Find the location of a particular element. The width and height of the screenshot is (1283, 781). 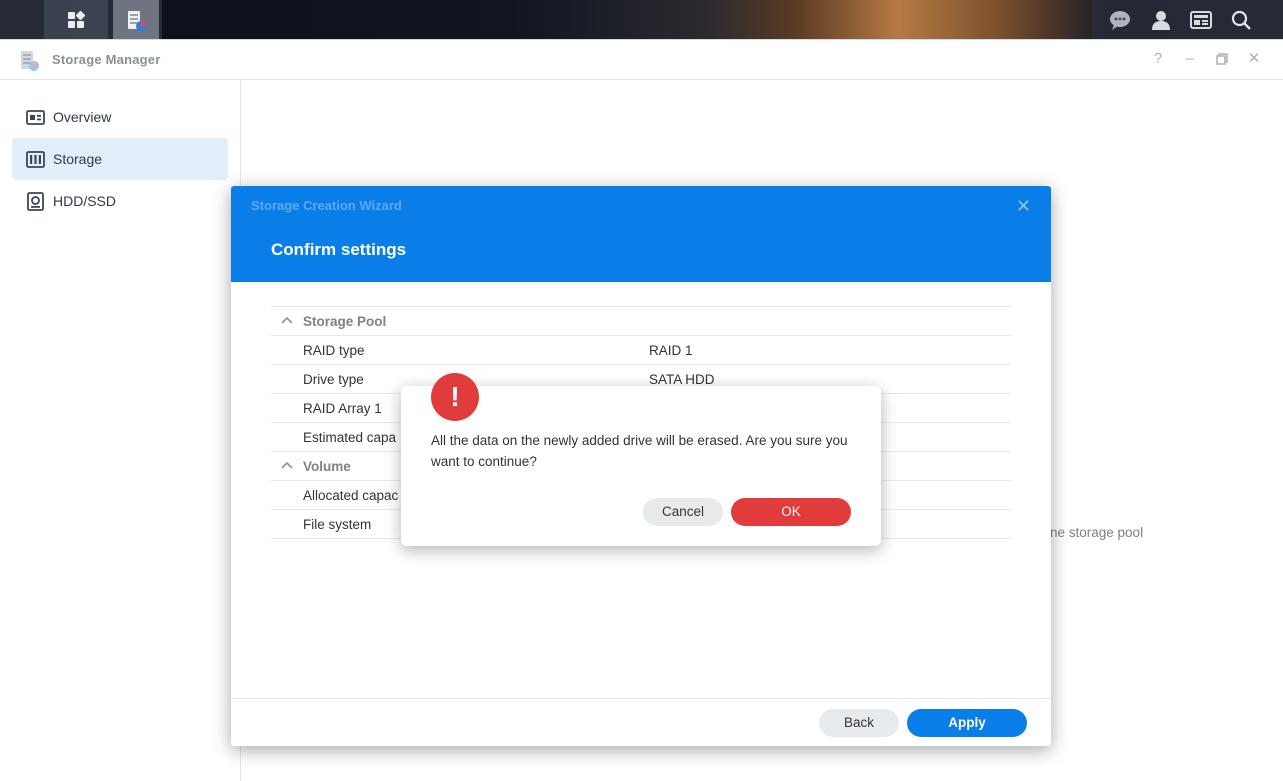

storage-pool-label: Storage Pool is located at coordinates (345, 321).